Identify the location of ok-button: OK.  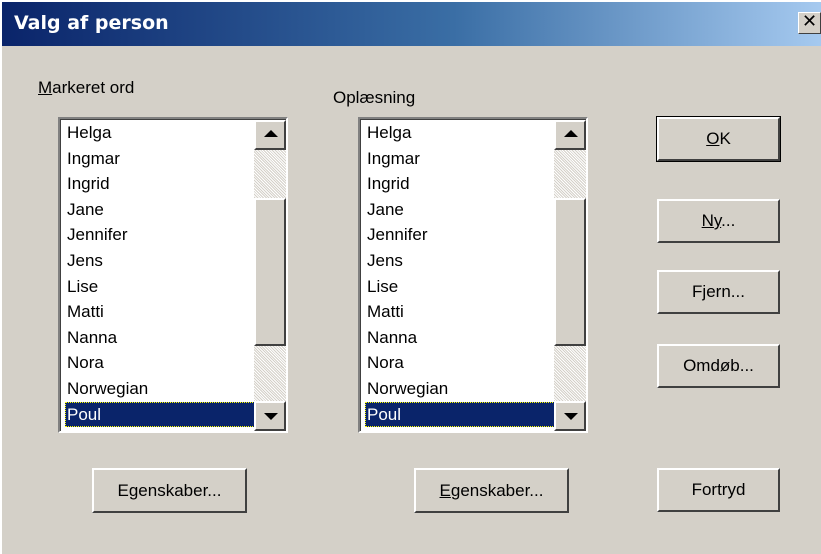
(718, 139).